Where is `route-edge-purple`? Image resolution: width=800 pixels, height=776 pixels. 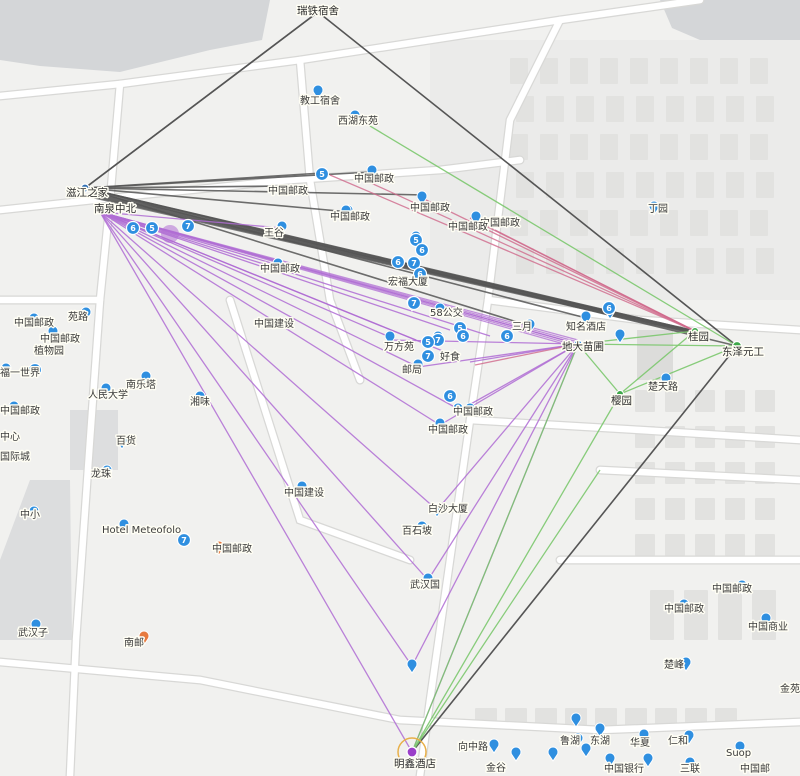 route-edge-purple is located at coordinates (503, 462).